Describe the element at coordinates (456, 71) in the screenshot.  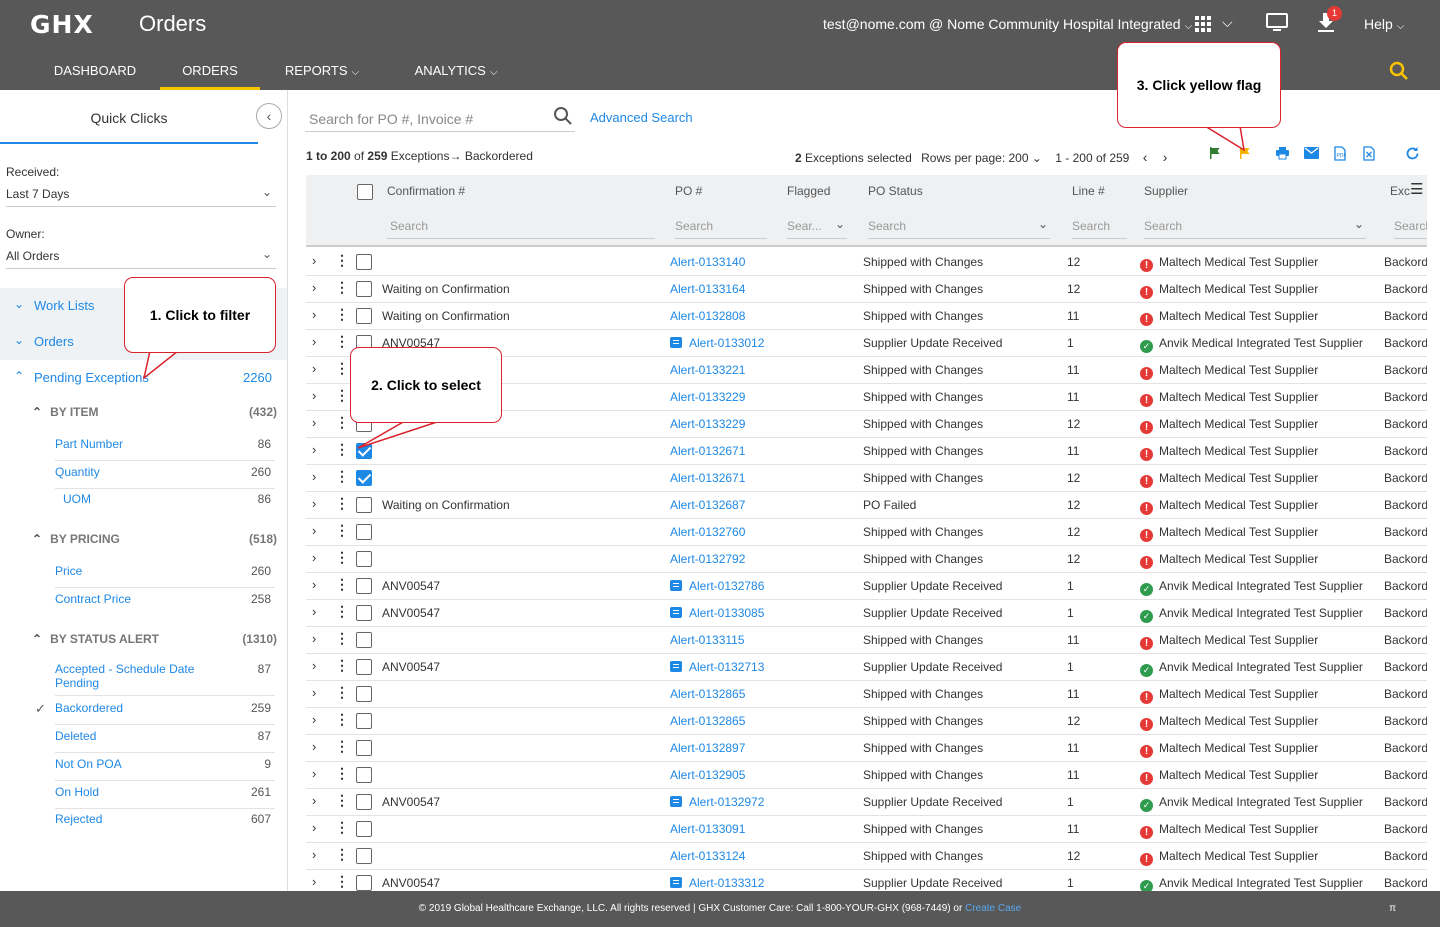
I see `tab-analytics: ANALYTICS ⌵` at that location.